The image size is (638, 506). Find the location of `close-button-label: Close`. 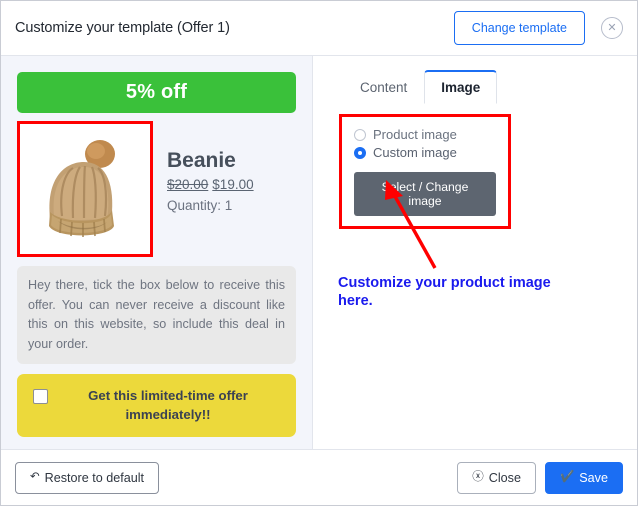

close-button-label: Close is located at coordinates (504, 477).